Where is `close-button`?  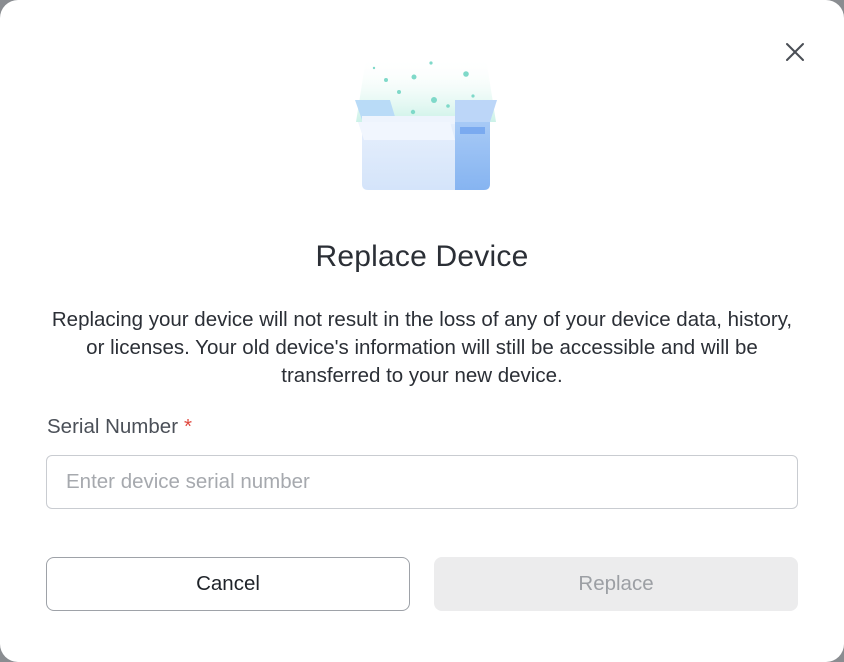 close-button is located at coordinates (795, 52).